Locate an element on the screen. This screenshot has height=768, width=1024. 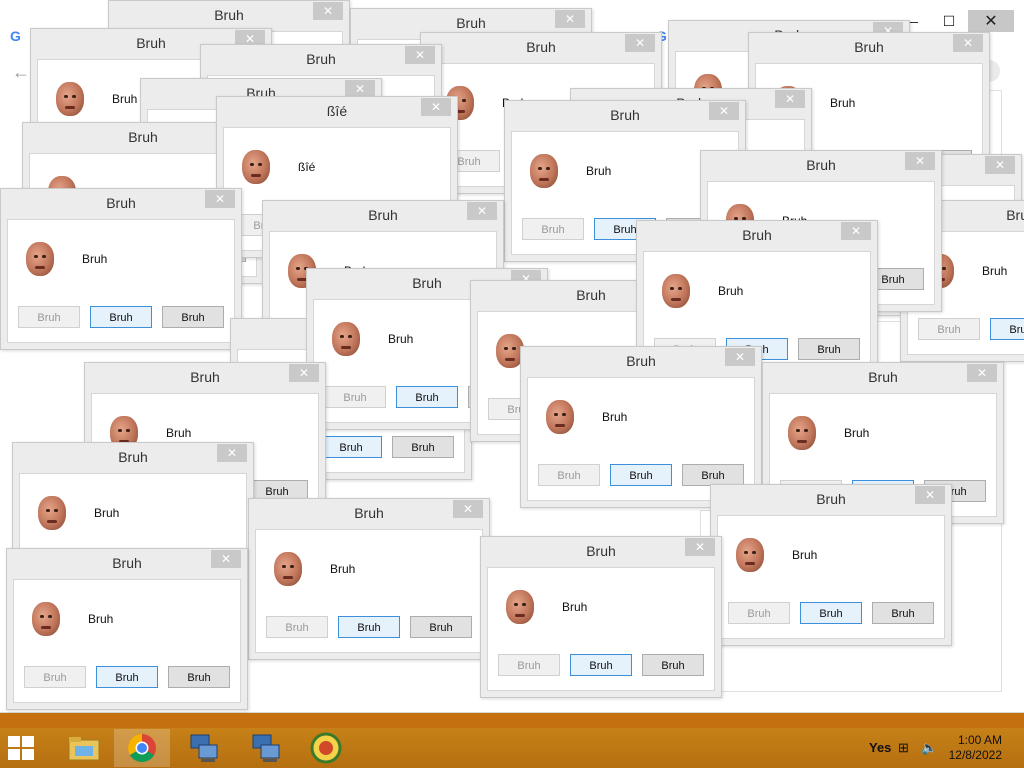
window-controls: — ☐ ✕ is located at coordinates (953, 21).